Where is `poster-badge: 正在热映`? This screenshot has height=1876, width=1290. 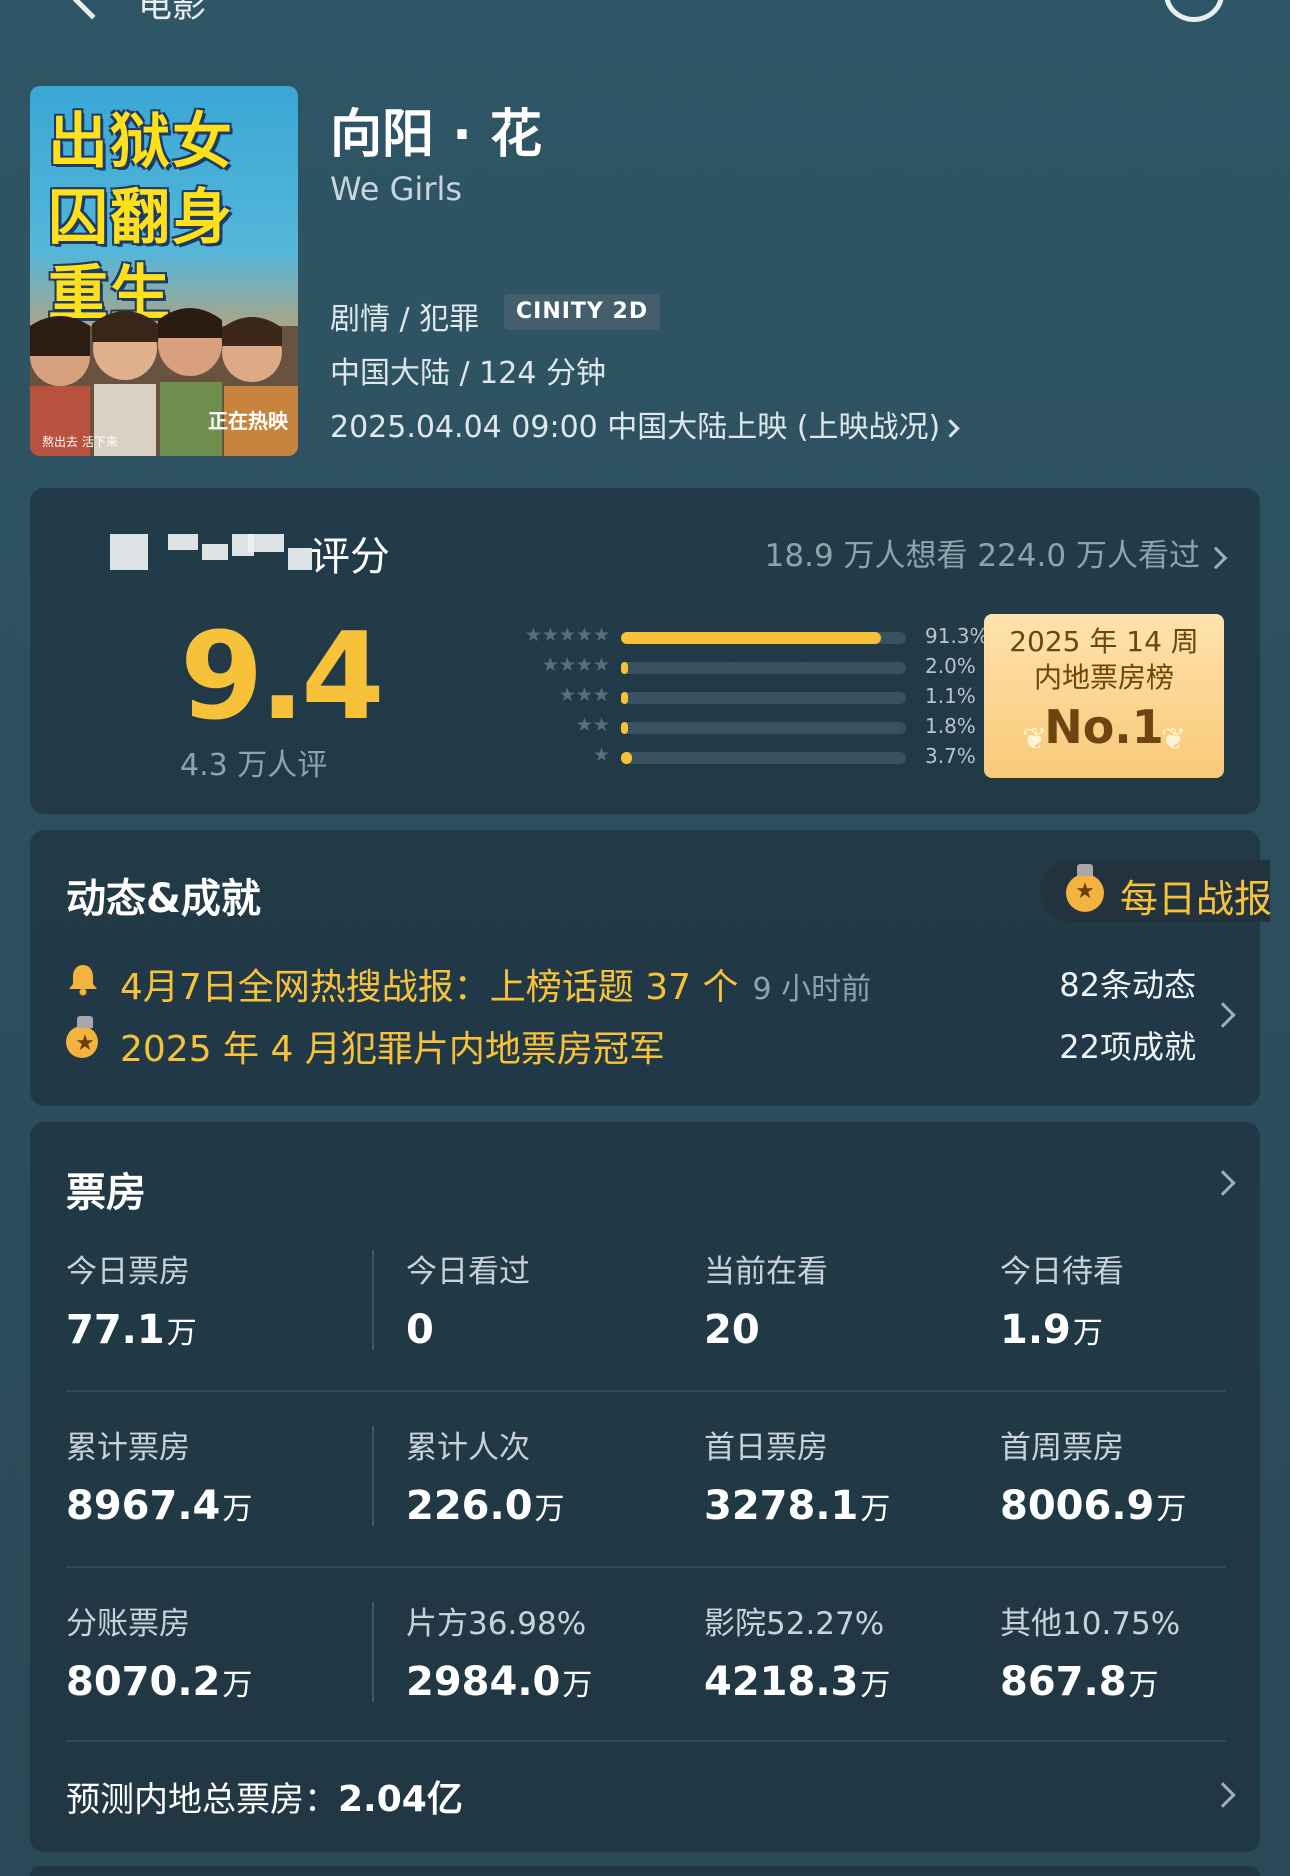 poster-badge: 正在热映 is located at coordinates (248, 421).